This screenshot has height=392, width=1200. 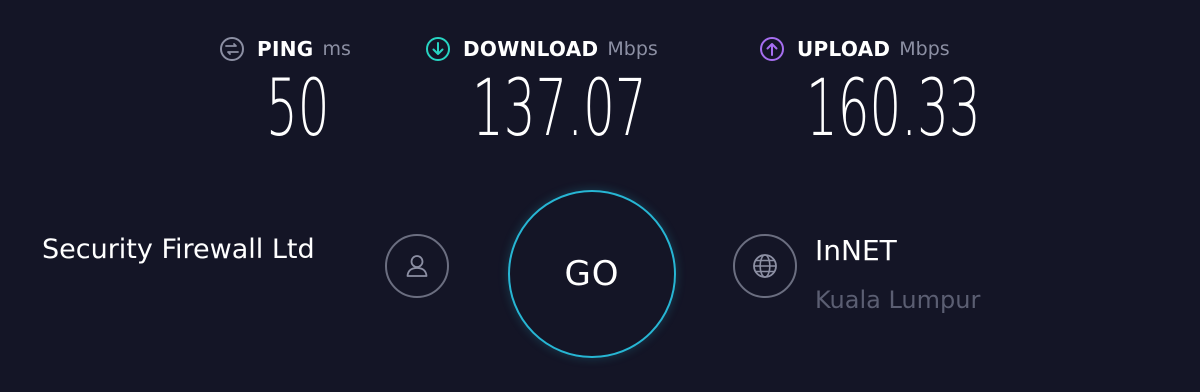 I want to click on upload-header: UPLOAD Mbps, so click(x=854, y=49).